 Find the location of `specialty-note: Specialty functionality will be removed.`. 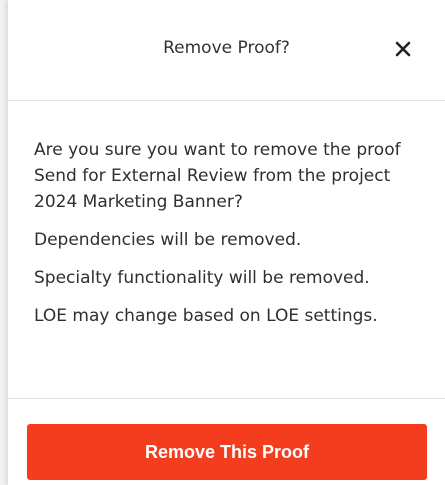

specialty-note: Specialty functionality will be removed. is located at coordinates (202, 278).